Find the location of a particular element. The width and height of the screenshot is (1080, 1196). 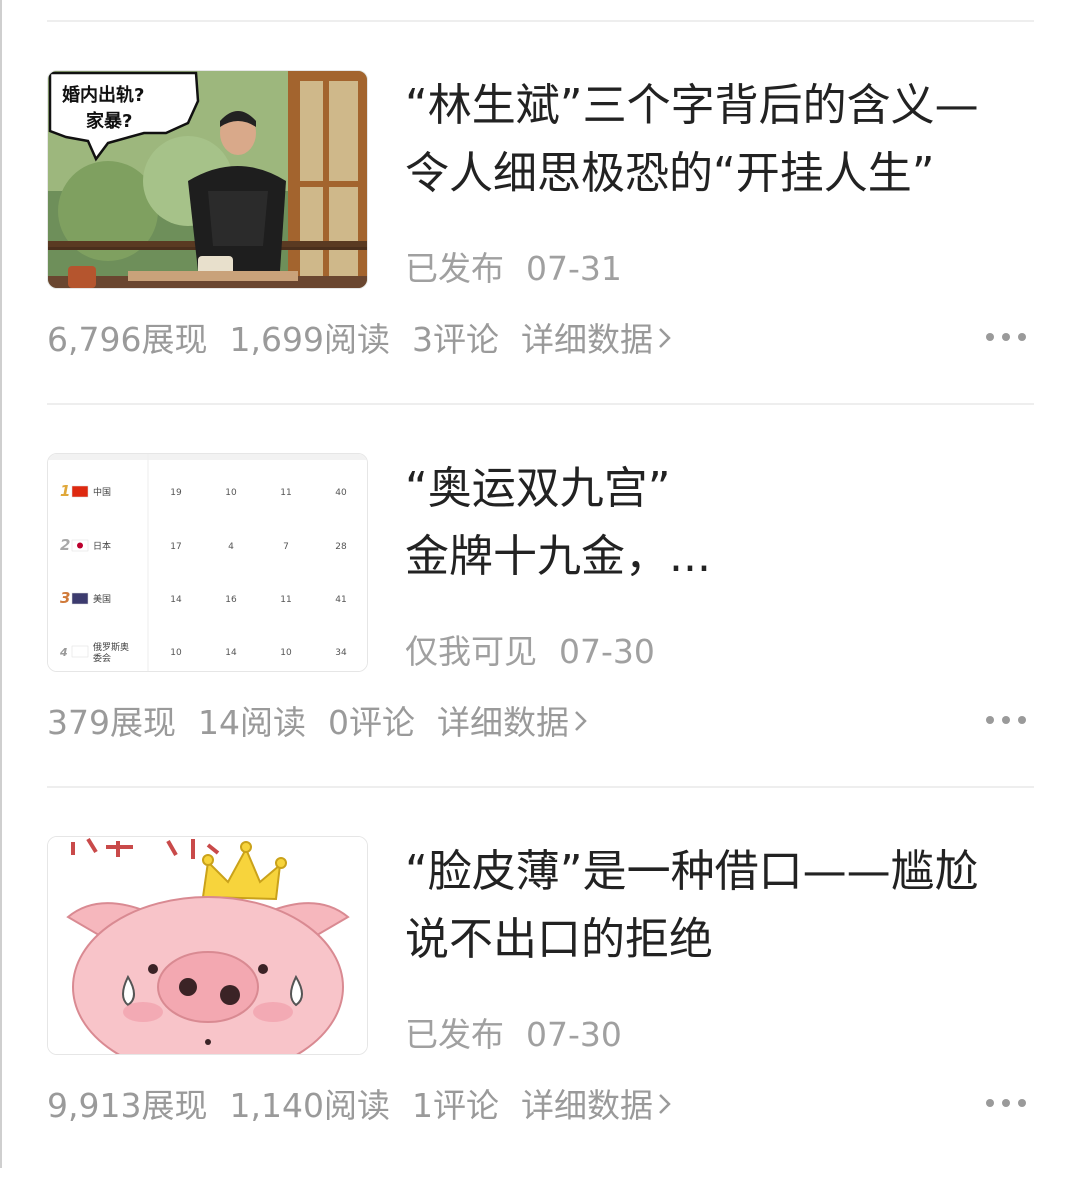

thumb-caption-2: 家暴? is located at coordinates (109, 121).